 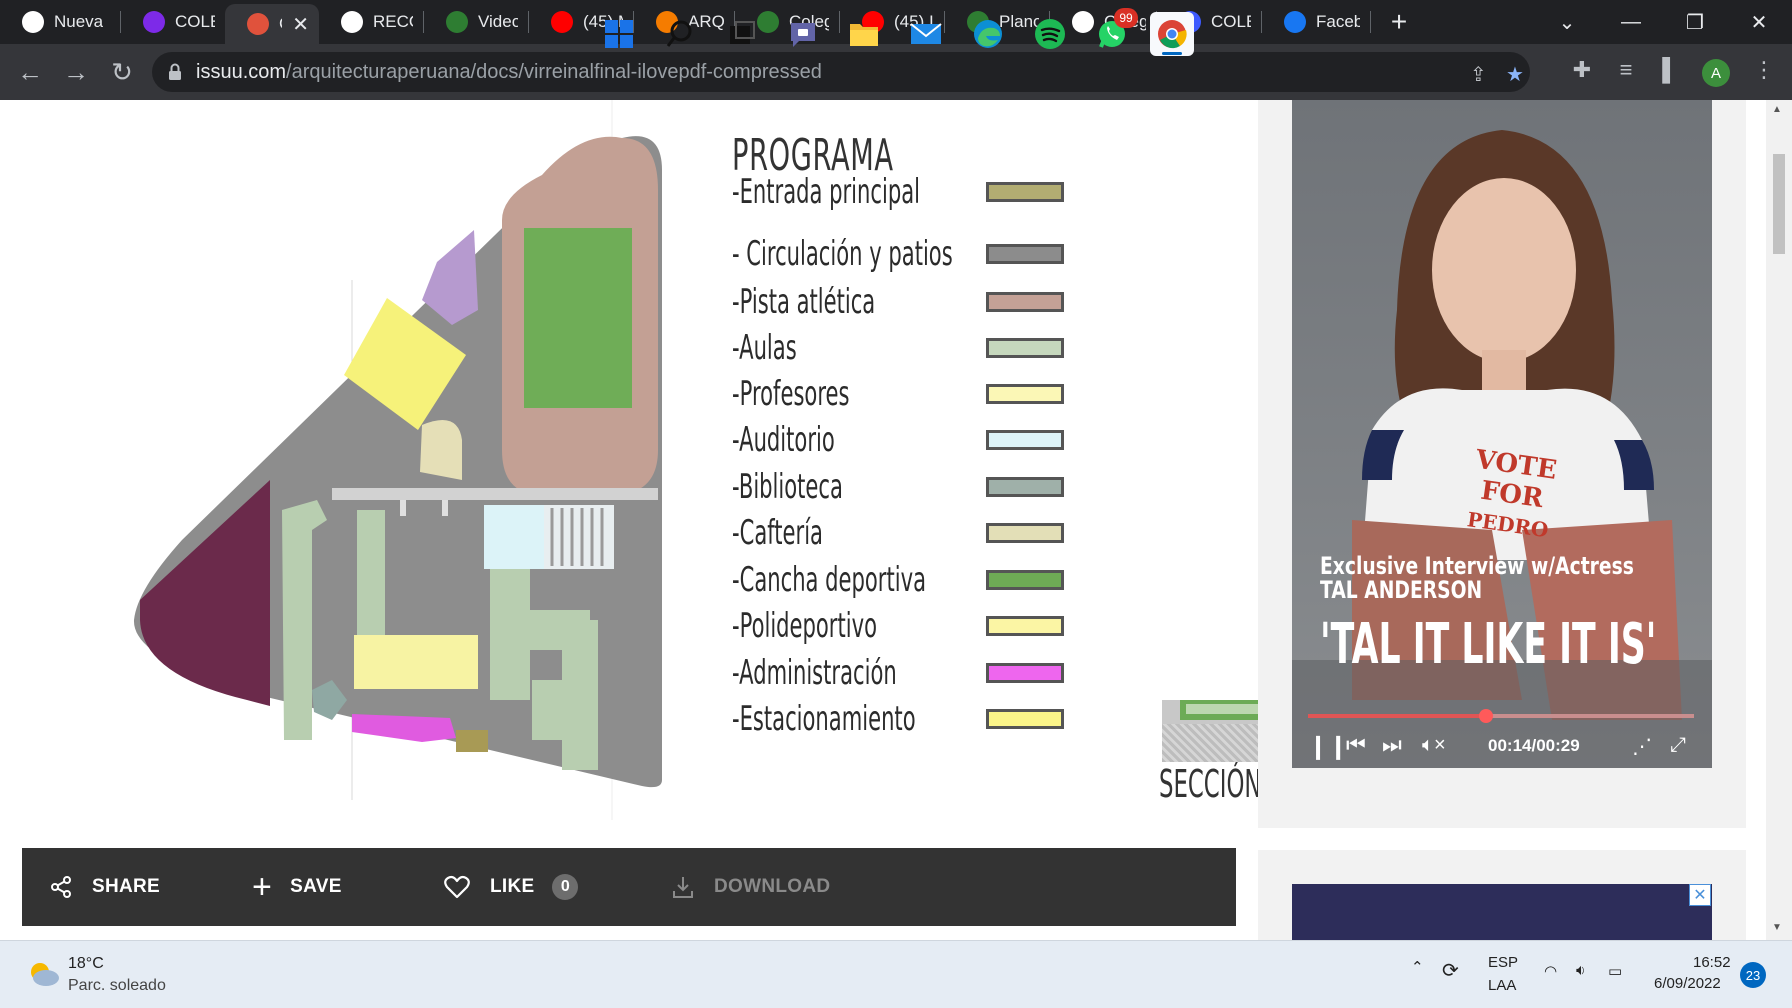 What do you see at coordinates (829, 580) in the screenshot?
I see `legend-label: -Cancha deportiva` at bounding box center [829, 580].